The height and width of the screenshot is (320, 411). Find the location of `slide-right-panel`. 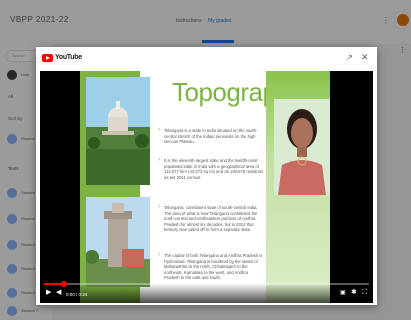

slide-right-panel is located at coordinates (298, 187).